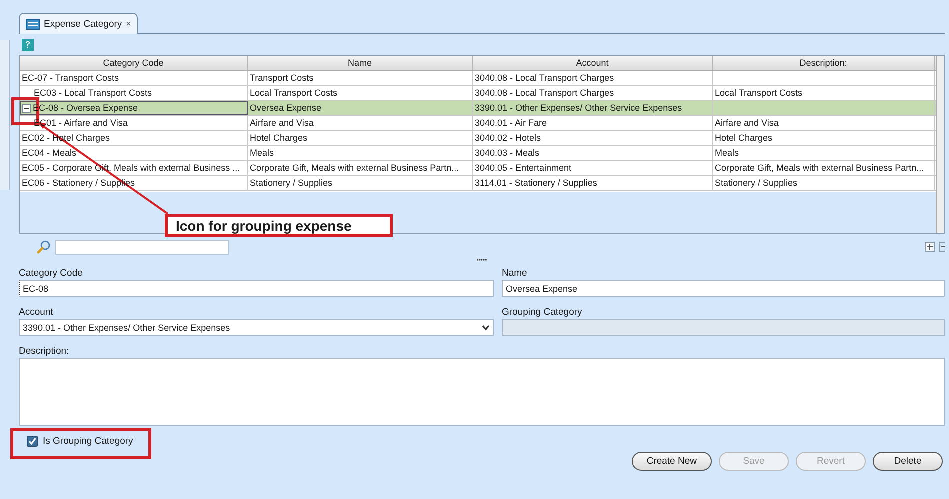  What do you see at coordinates (78, 23) in the screenshot?
I see `expense-category-tab: Expense Category ×` at bounding box center [78, 23].